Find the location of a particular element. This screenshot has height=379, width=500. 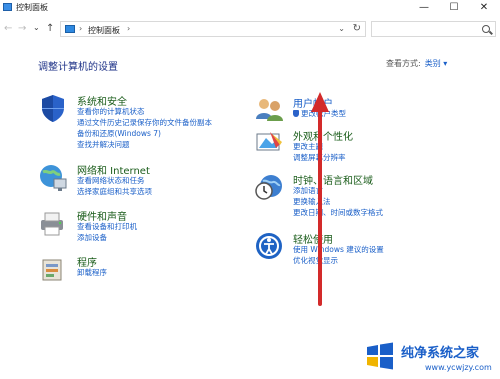

uac-shield-icon is located at coordinates (296, 113).